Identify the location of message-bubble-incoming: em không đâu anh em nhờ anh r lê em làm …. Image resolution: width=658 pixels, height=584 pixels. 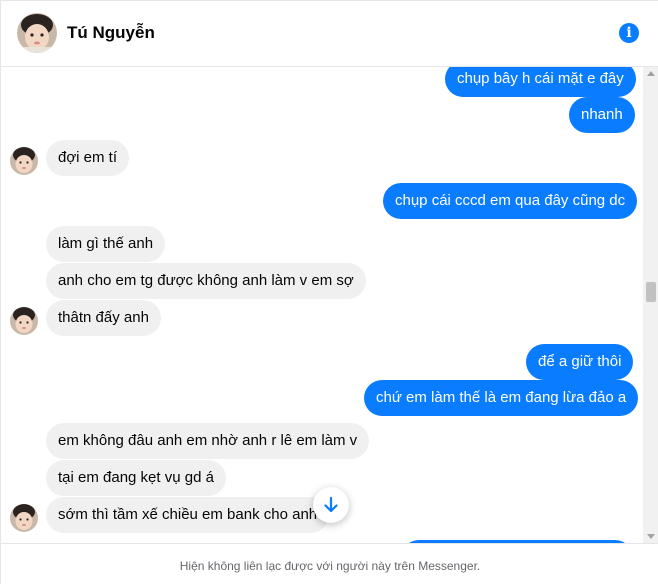
(208, 441).